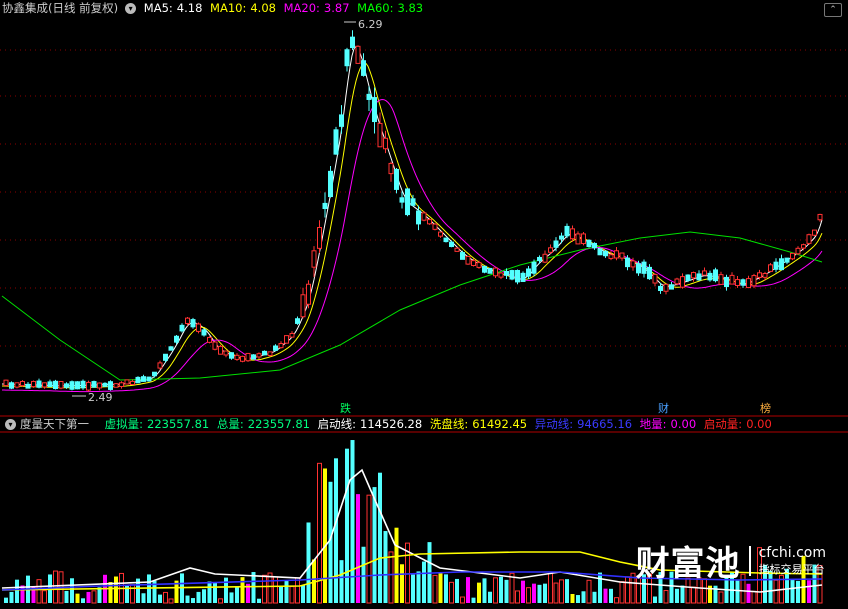 The image size is (848, 609). I want to click on ma20-value: 3.87, so click(336, 8).